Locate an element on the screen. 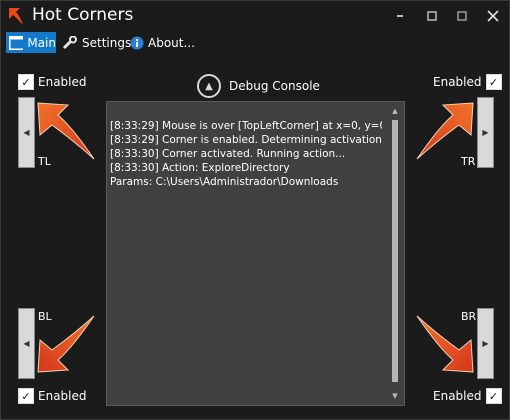 The height and width of the screenshot is (420, 510). minimize-button is located at coordinates (400, 16).